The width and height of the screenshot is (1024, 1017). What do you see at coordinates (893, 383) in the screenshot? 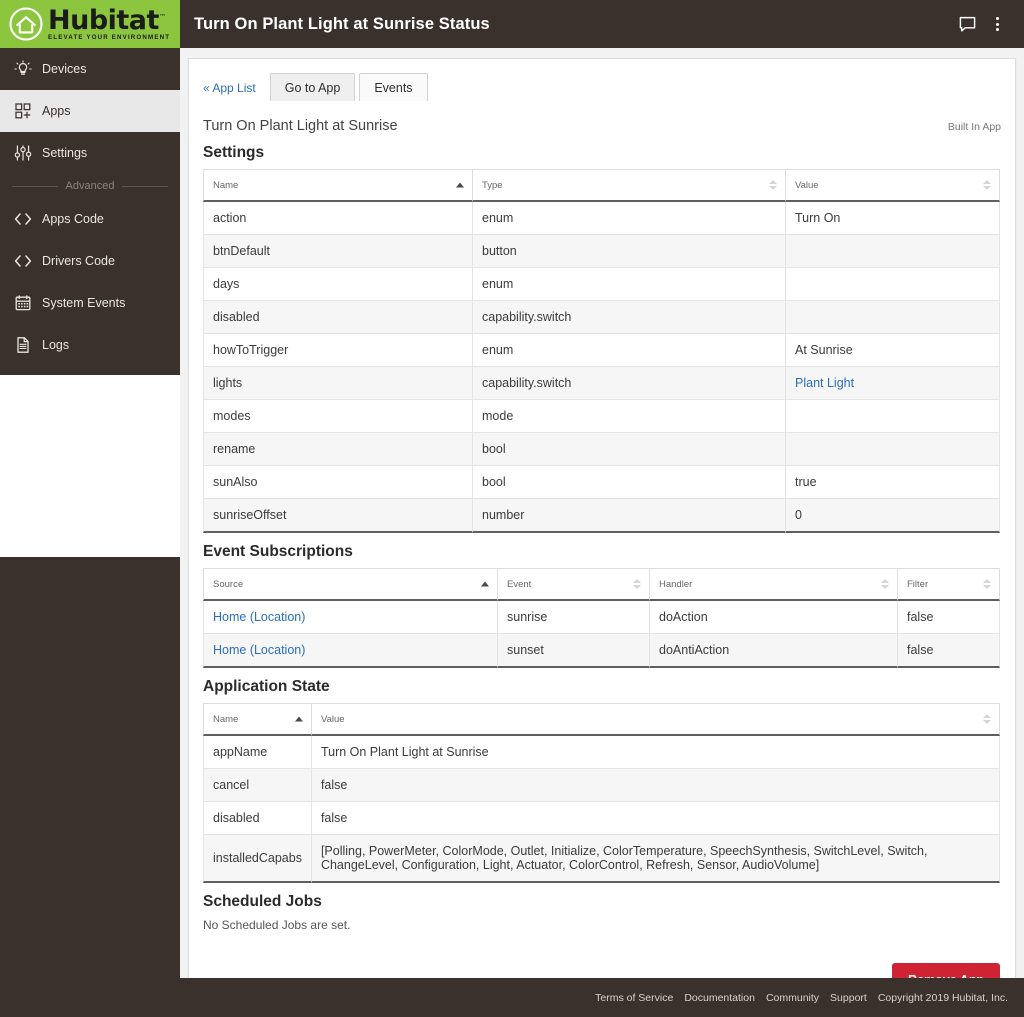
I see `setting-value: Plant Light` at bounding box center [893, 383].